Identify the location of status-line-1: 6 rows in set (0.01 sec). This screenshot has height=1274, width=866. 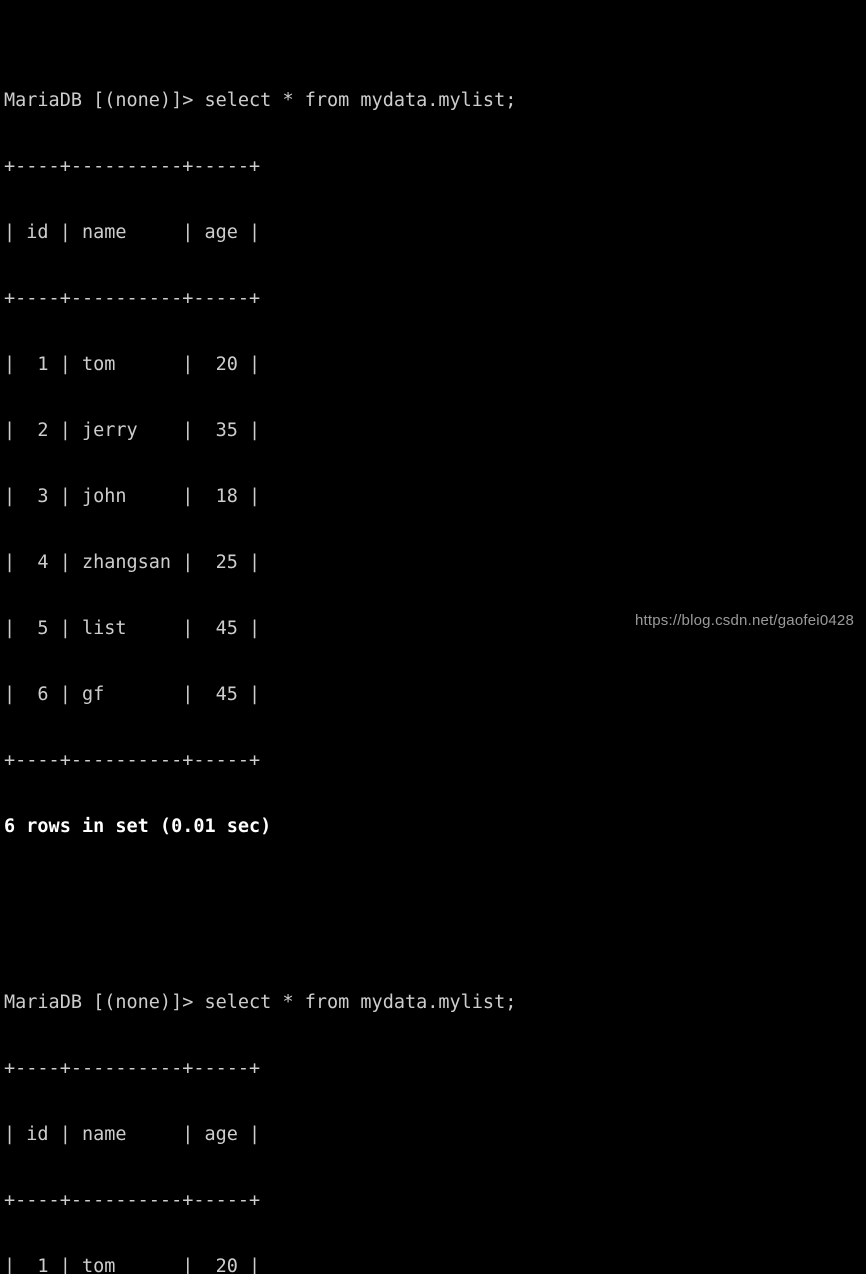
(138, 826).